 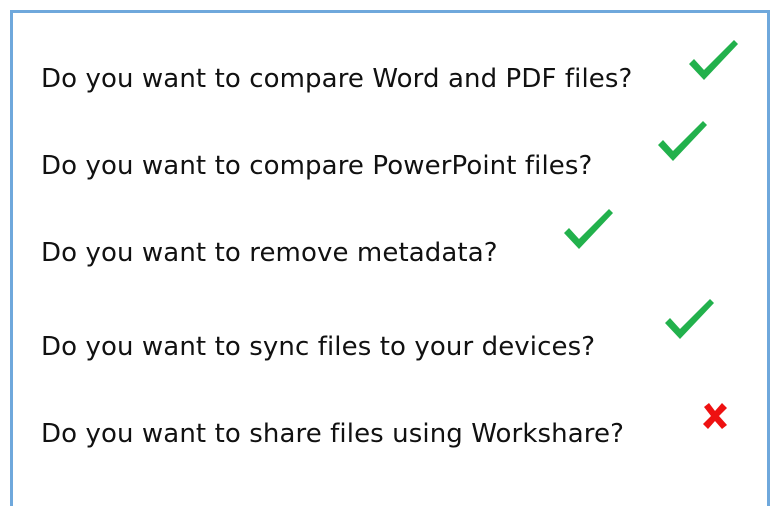 I want to click on question-text: Do you want to remove metadata?, so click(x=269, y=253).